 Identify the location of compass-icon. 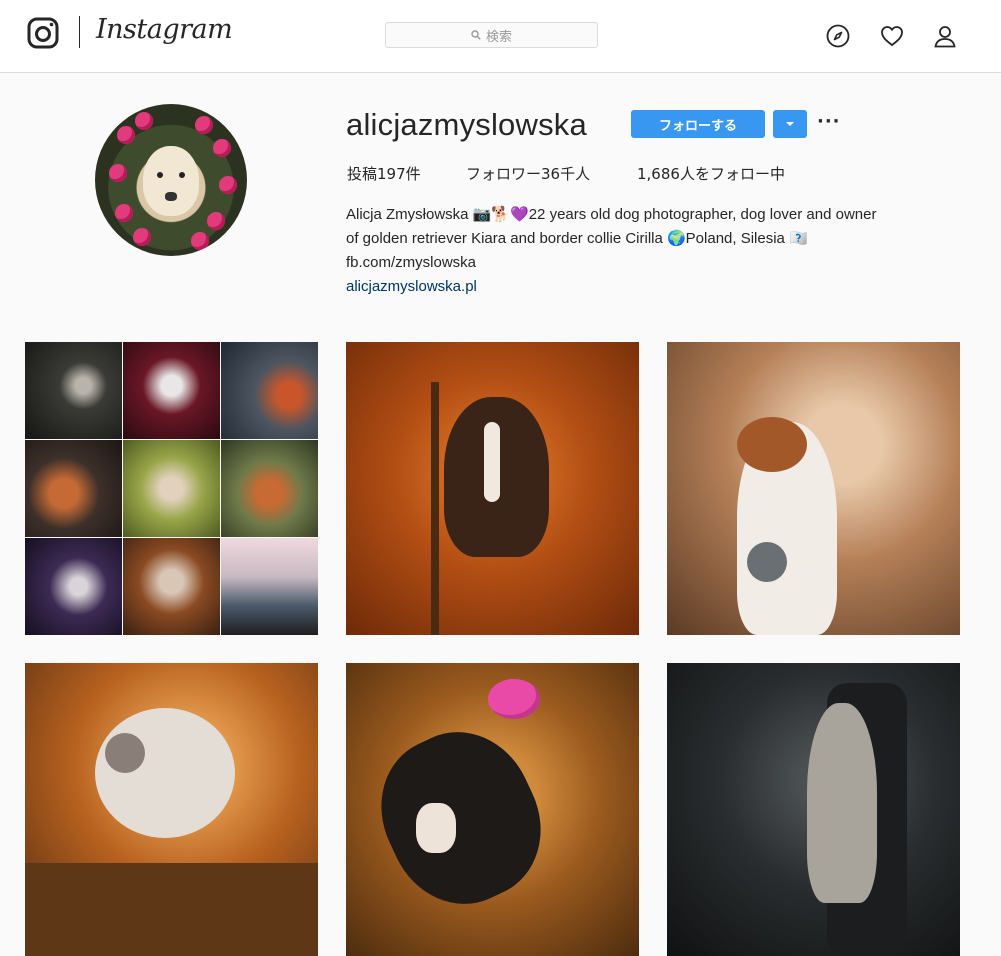
(838, 36).